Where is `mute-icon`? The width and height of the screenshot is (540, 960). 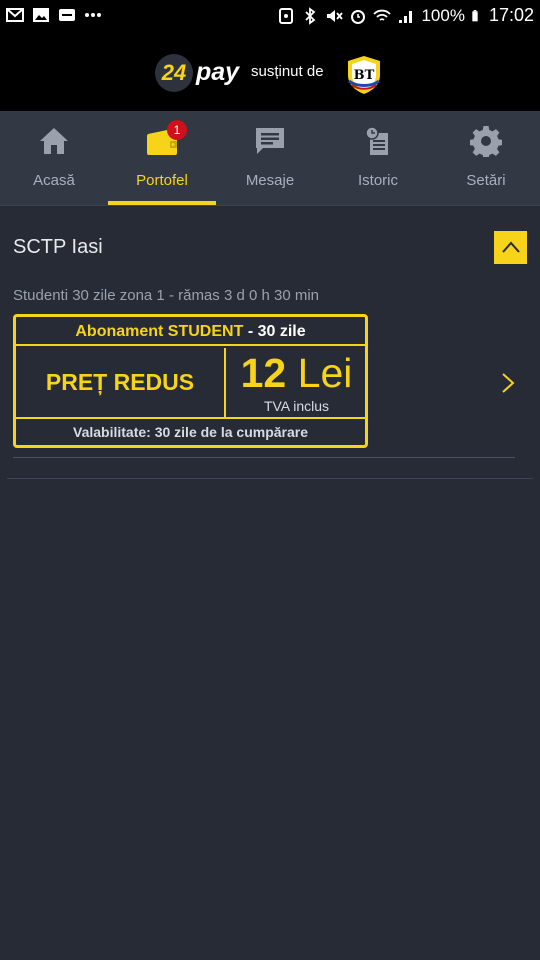
mute-icon is located at coordinates (335, 15).